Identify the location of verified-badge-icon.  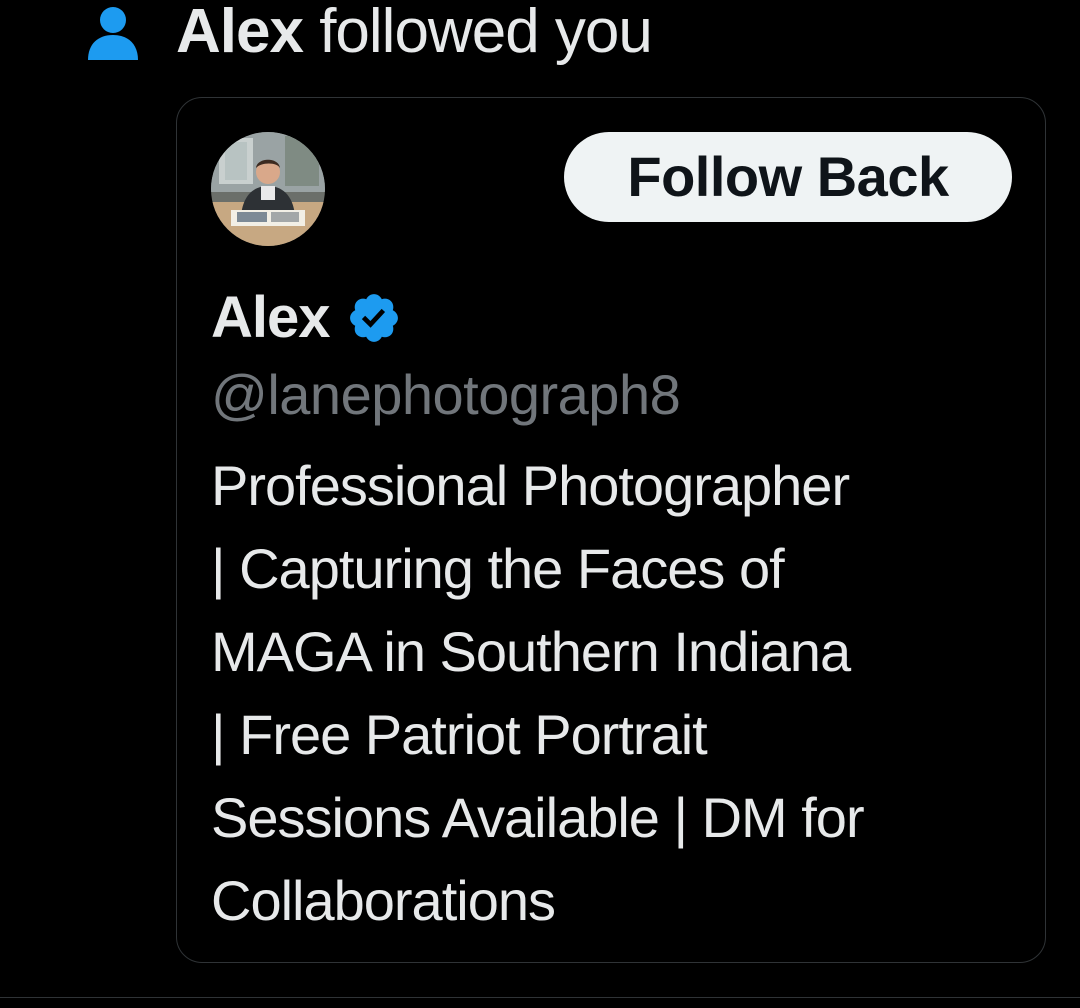
(374, 318).